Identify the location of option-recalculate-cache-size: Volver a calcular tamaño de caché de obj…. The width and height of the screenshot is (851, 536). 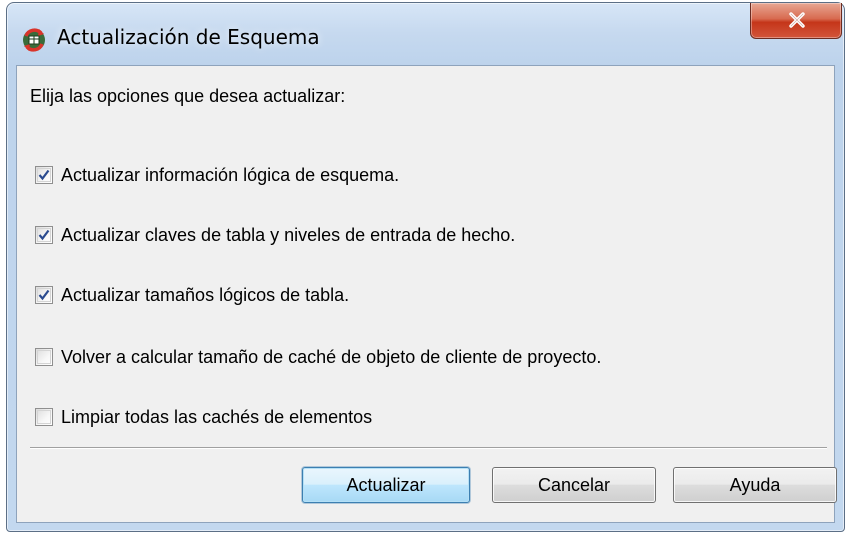
(318, 357).